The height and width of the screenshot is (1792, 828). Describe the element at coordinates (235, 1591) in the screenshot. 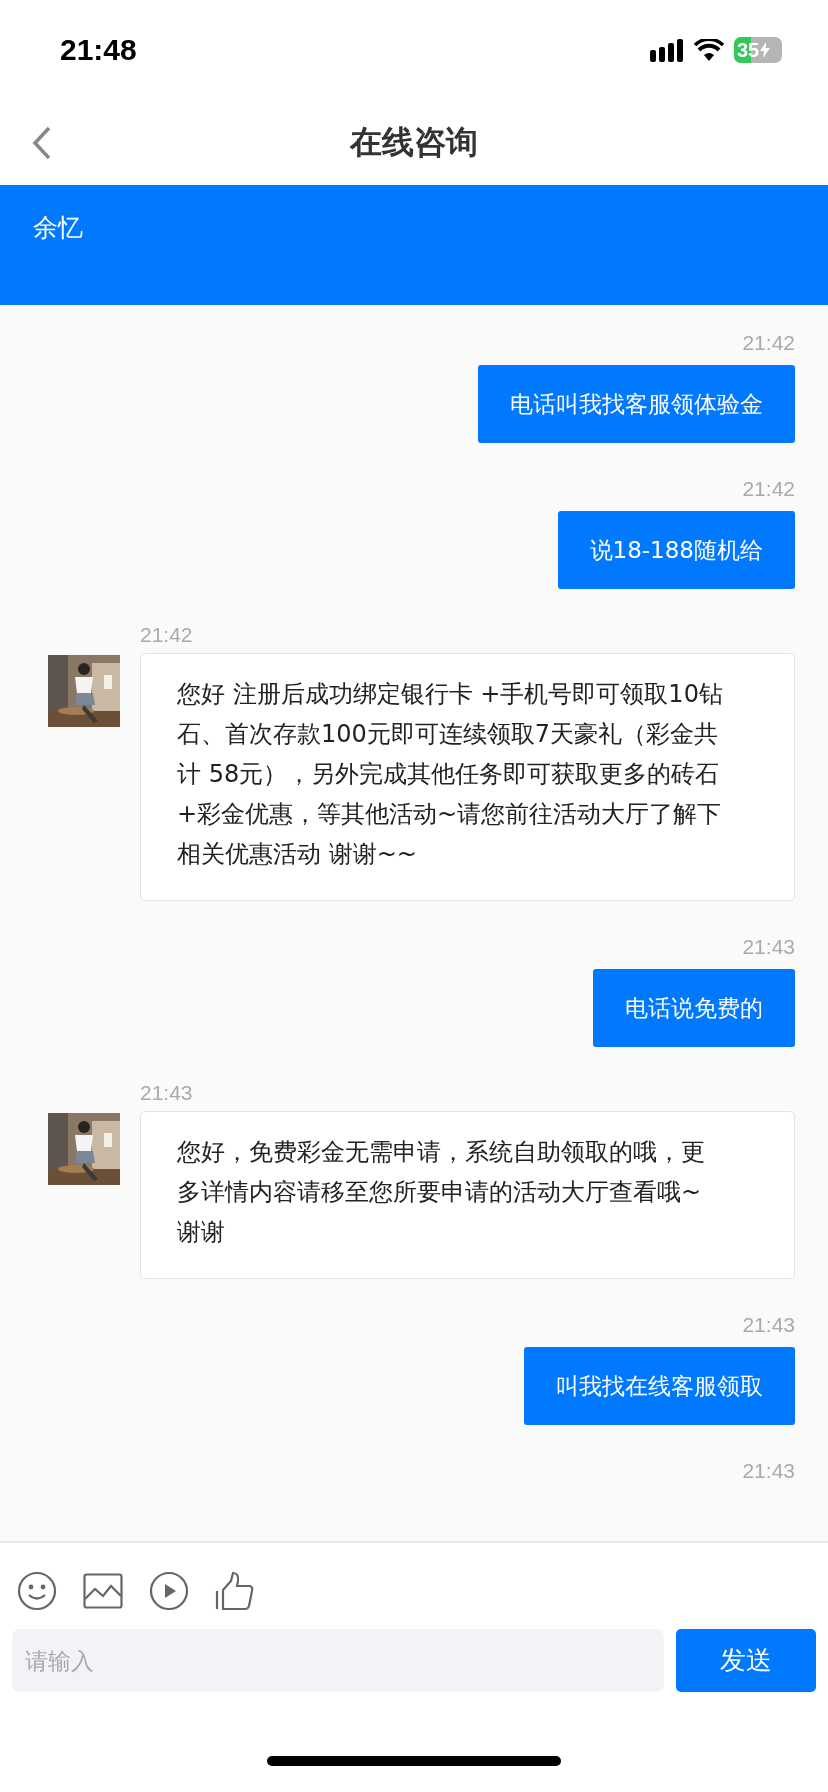

I see `thumbs-up-icon` at that location.